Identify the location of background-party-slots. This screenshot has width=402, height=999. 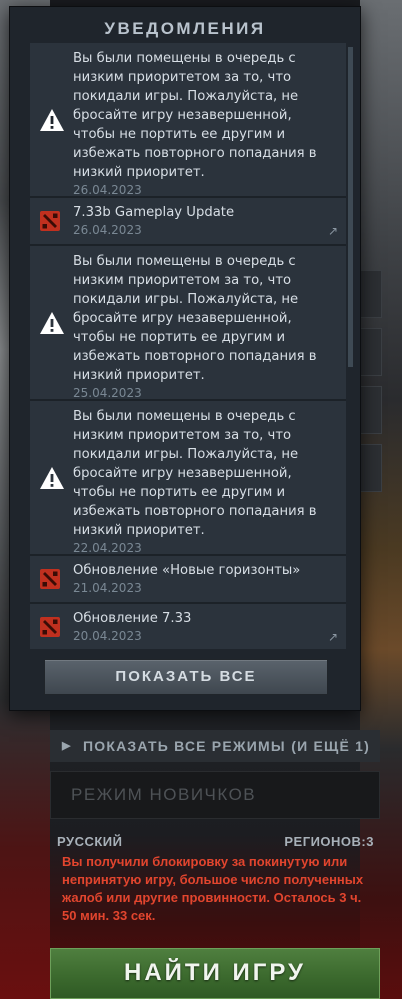
(371, 386).